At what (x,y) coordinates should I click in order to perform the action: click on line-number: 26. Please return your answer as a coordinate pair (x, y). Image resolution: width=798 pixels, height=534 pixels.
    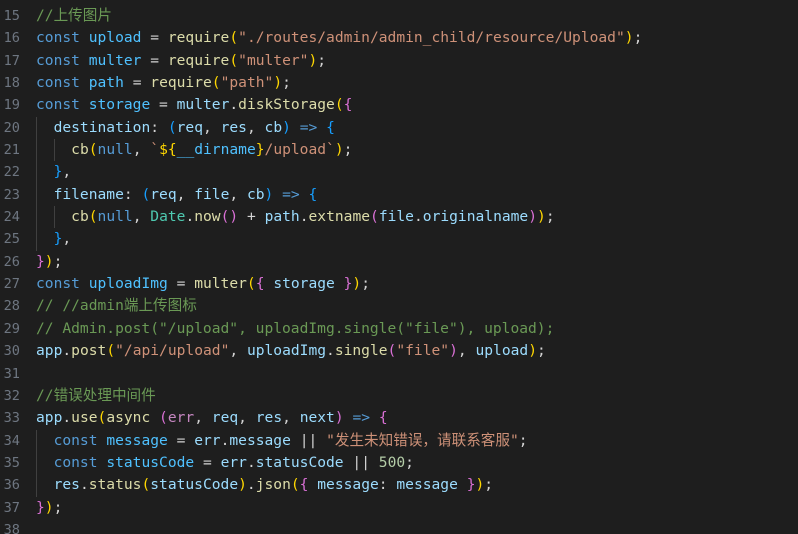
    Looking at the image, I should click on (11, 261).